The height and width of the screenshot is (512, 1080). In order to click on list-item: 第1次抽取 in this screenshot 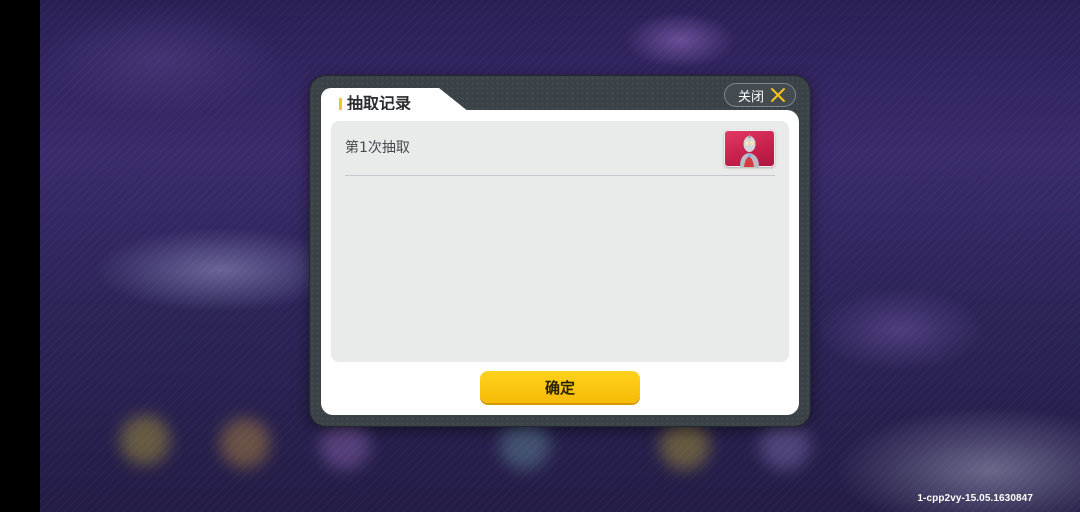, I will do `click(560, 148)`.